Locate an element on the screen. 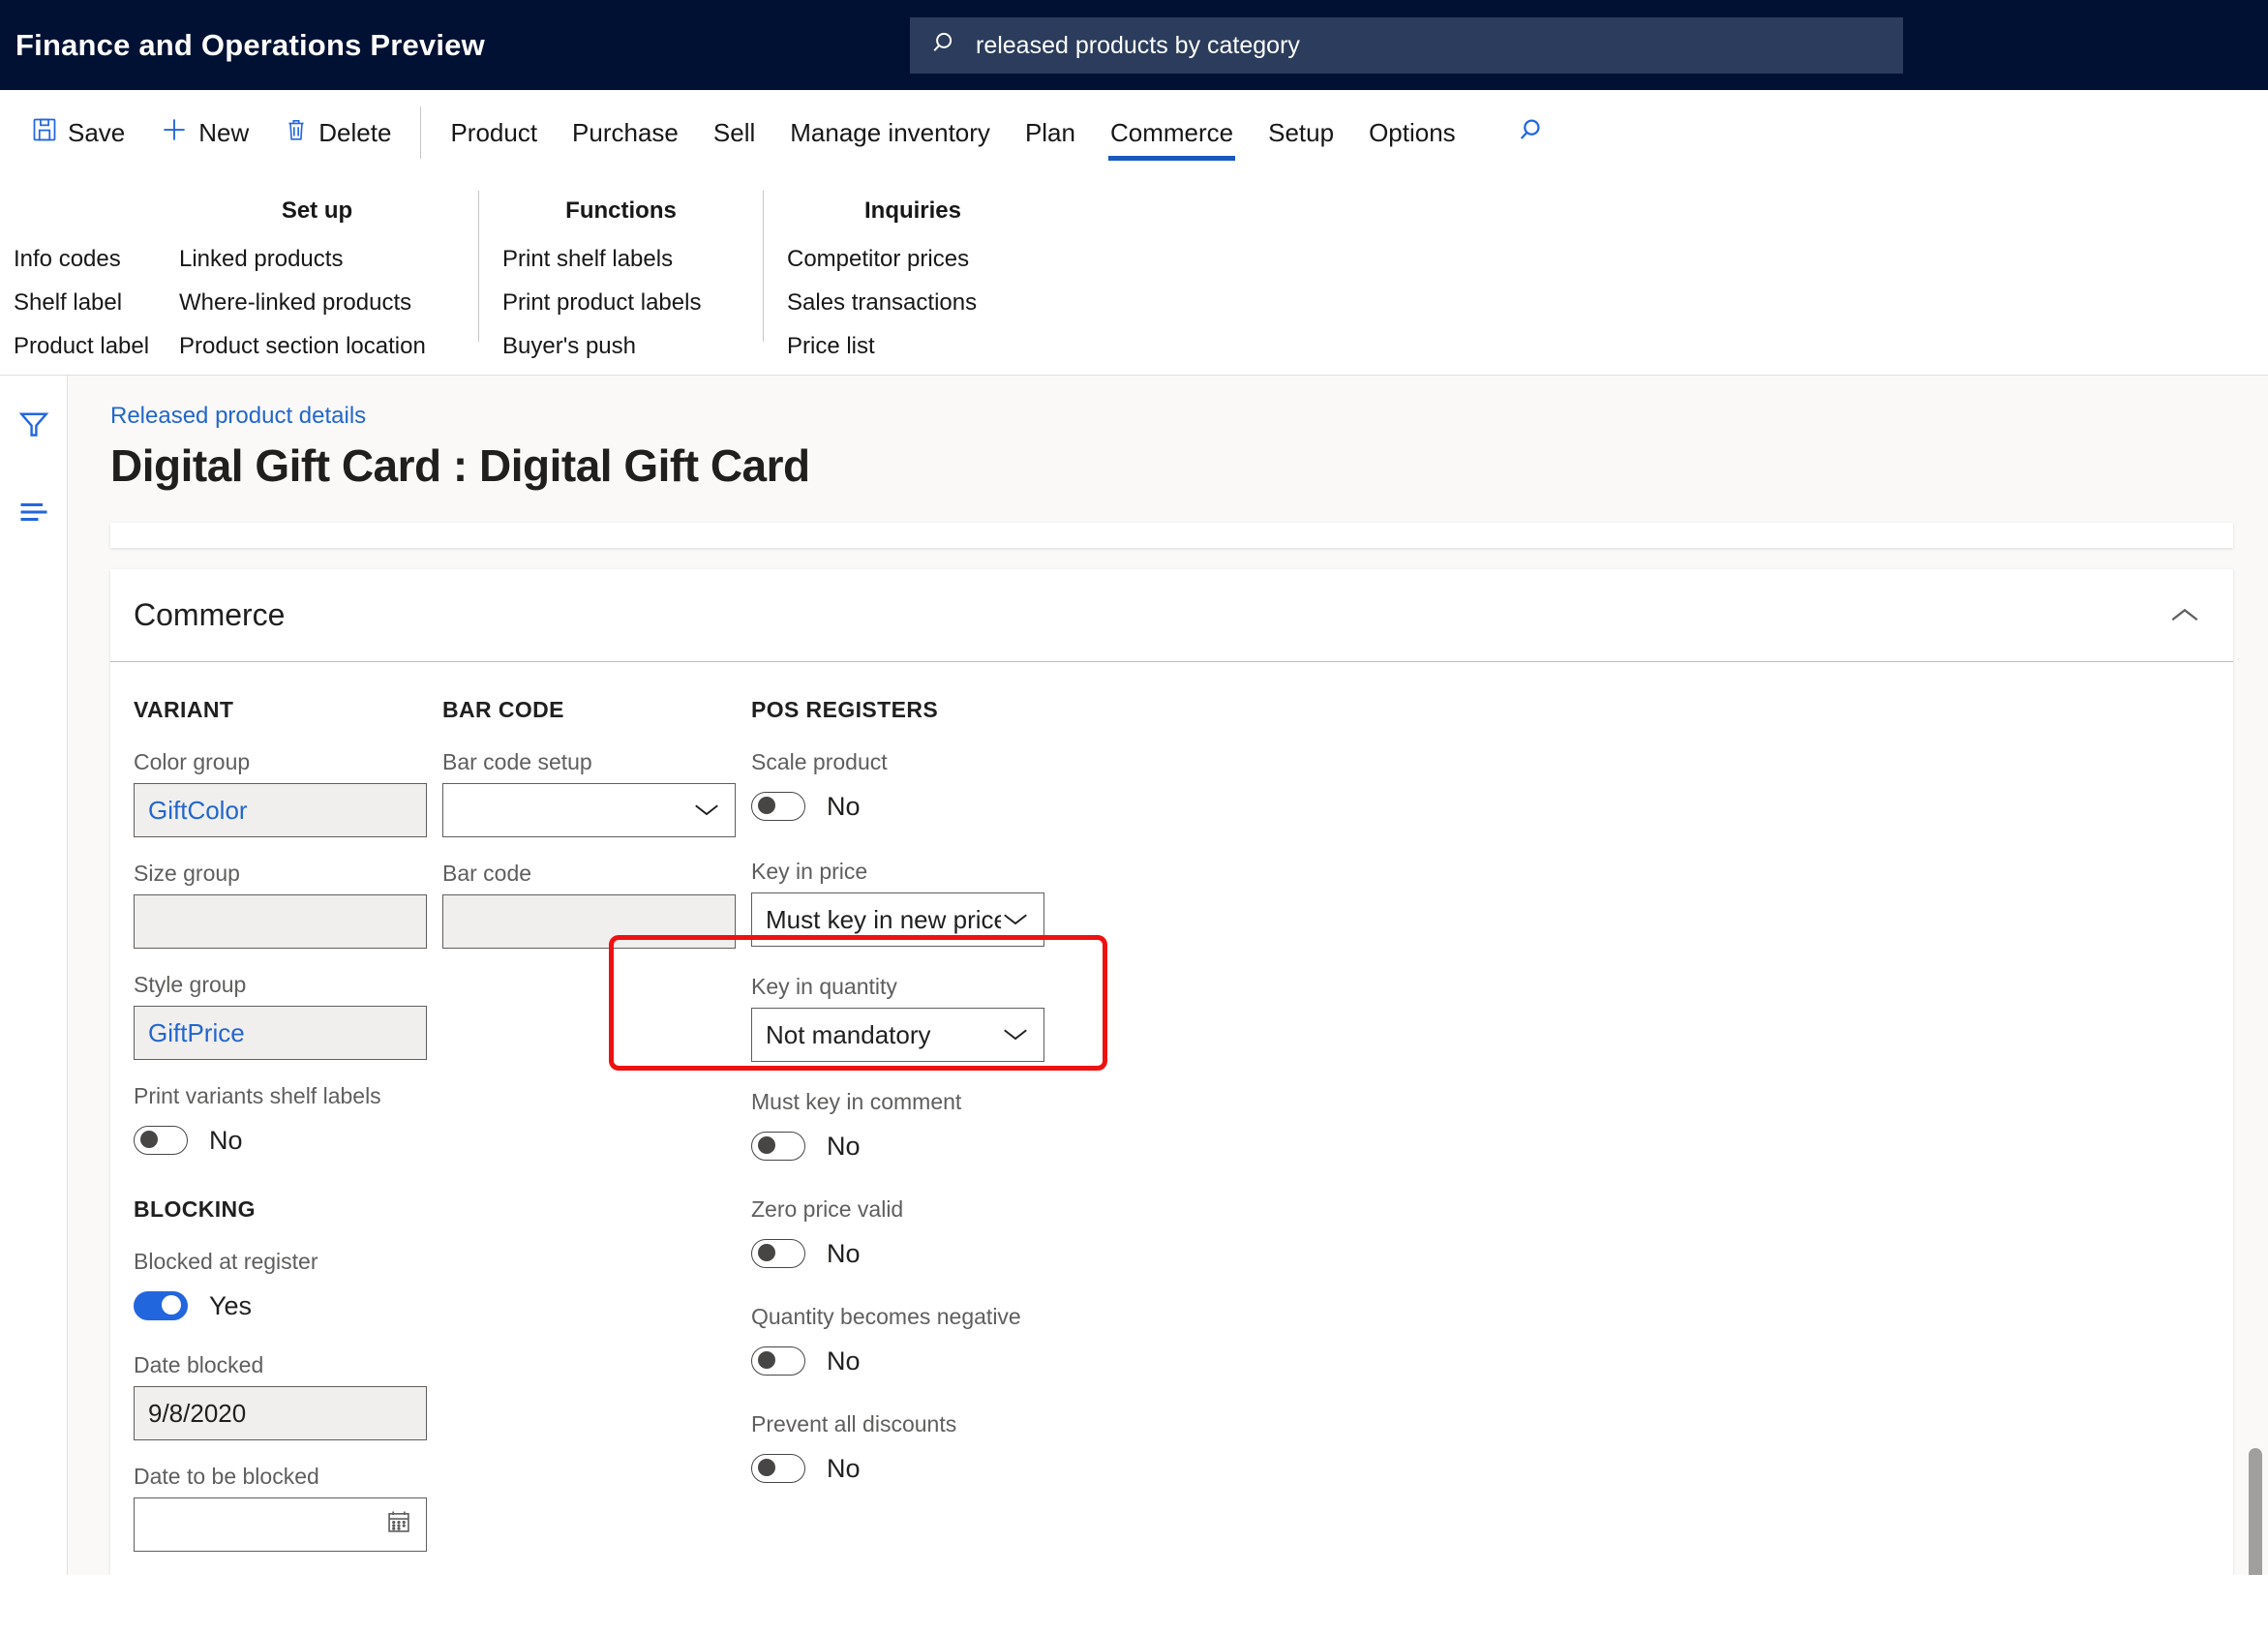 The height and width of the screenshot is (1633, 2268). tab-commerce: Commerce is located at coordinates (1172, 133).